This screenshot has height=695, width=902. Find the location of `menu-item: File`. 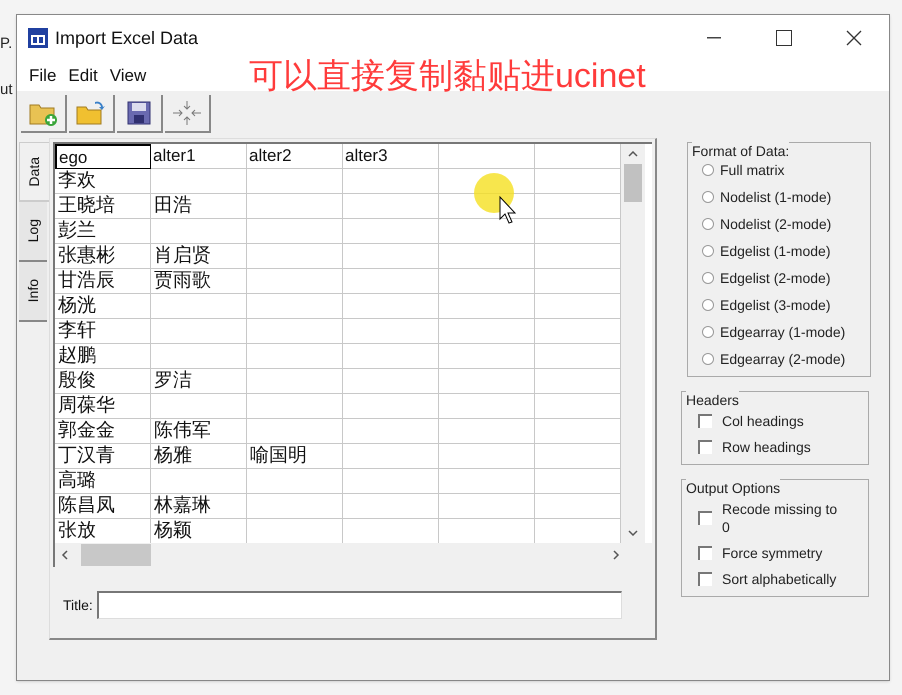

menu-item: File is located at coordinates (42, 76).